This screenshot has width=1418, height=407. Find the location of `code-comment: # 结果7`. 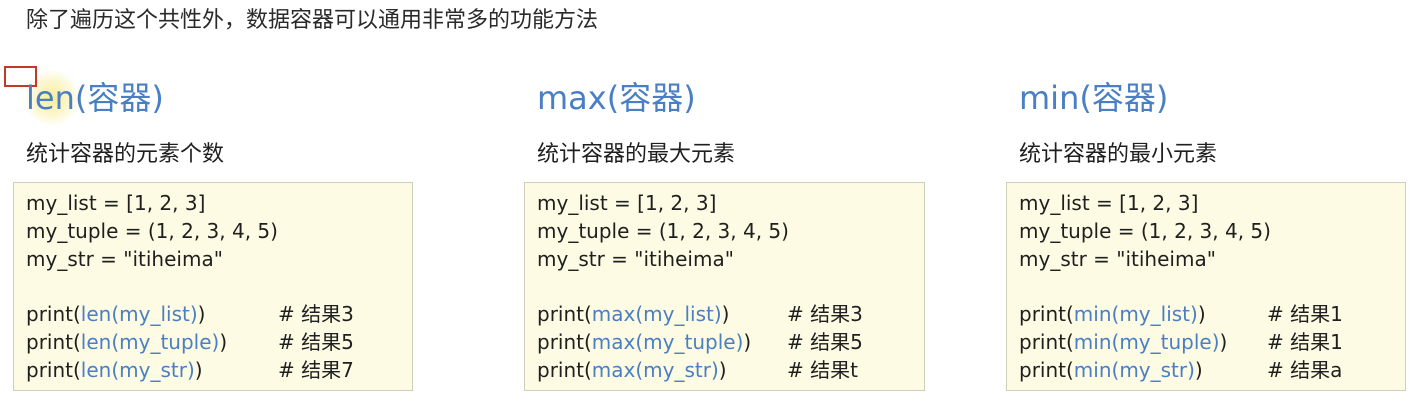

code-comment: # 结果7 is located at coordinates (316, 370).